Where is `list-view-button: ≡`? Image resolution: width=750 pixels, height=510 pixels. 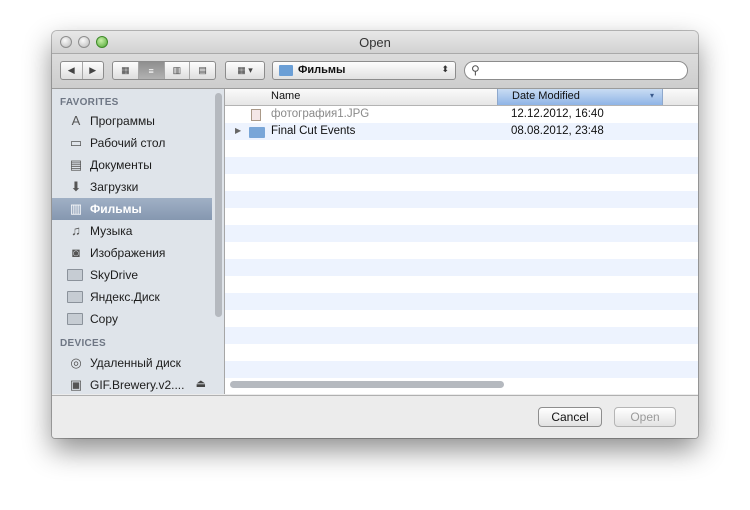 list-view-button: ≡ is located at coordinates (151, 70).